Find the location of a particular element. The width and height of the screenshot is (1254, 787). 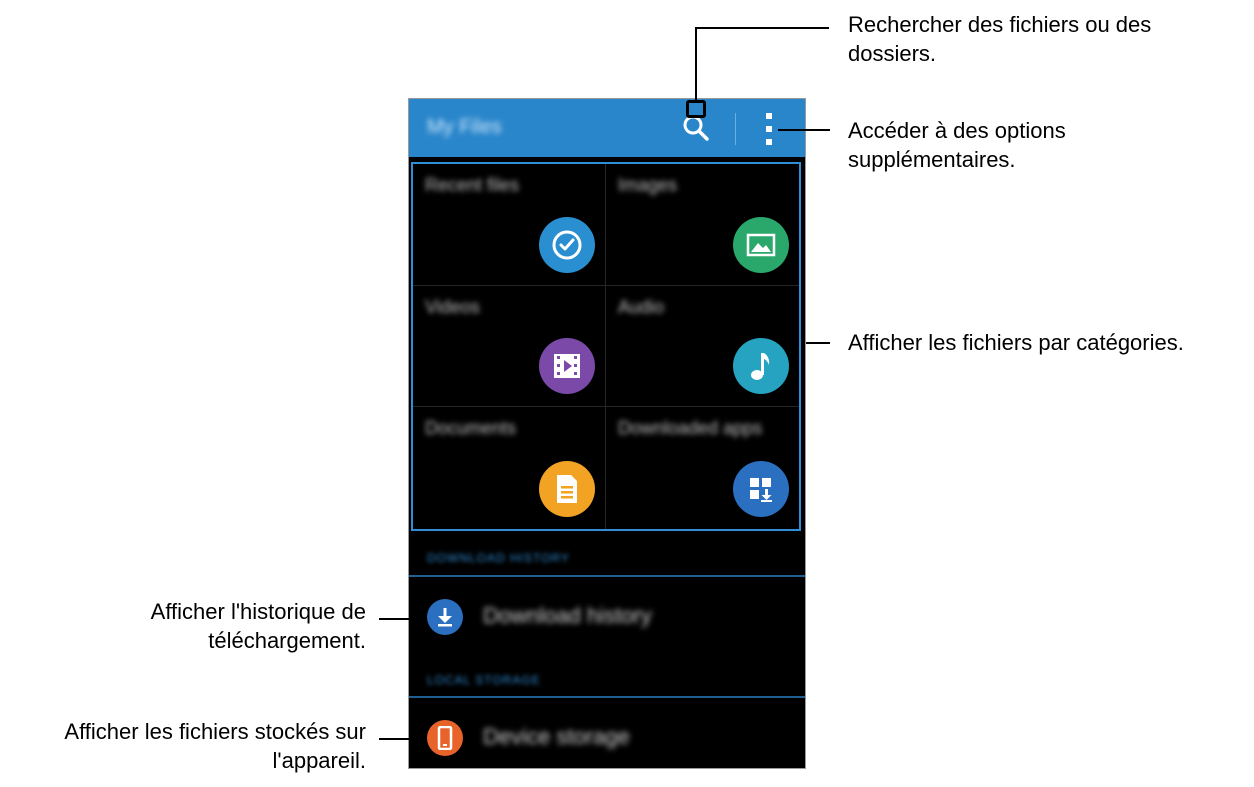

category-documents: Documents is located at coordinates (509, 468).